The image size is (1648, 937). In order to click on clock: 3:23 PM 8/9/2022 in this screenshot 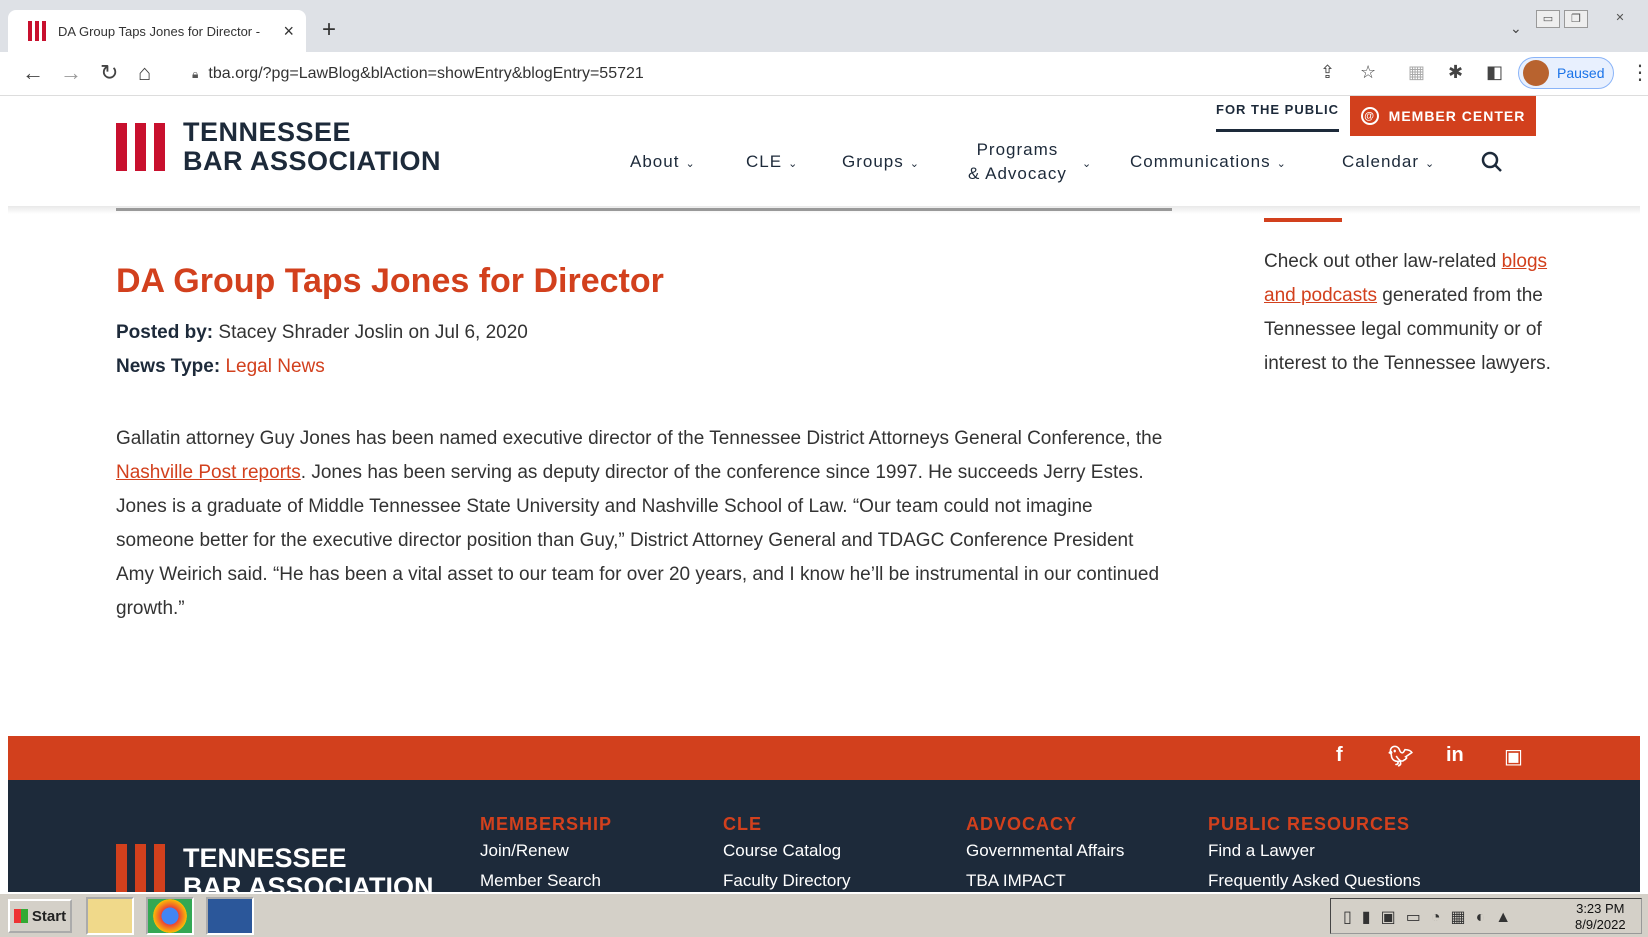, I will do `click(1600, 917)`.